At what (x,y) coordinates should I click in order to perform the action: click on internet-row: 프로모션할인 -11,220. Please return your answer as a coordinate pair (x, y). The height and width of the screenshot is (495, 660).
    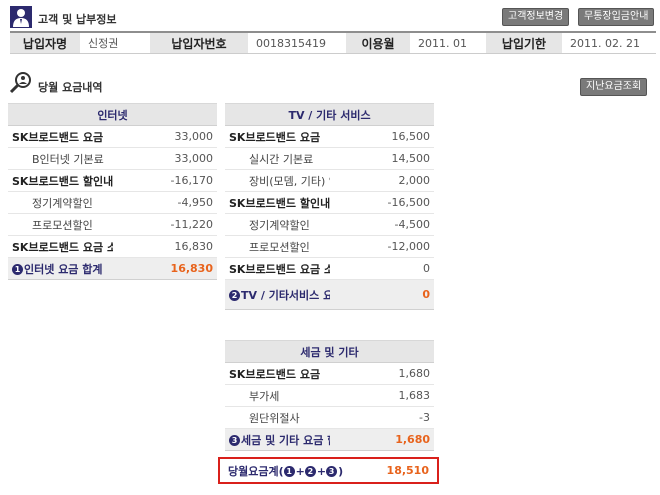
    Looking at the image, I should click on (112, 224).